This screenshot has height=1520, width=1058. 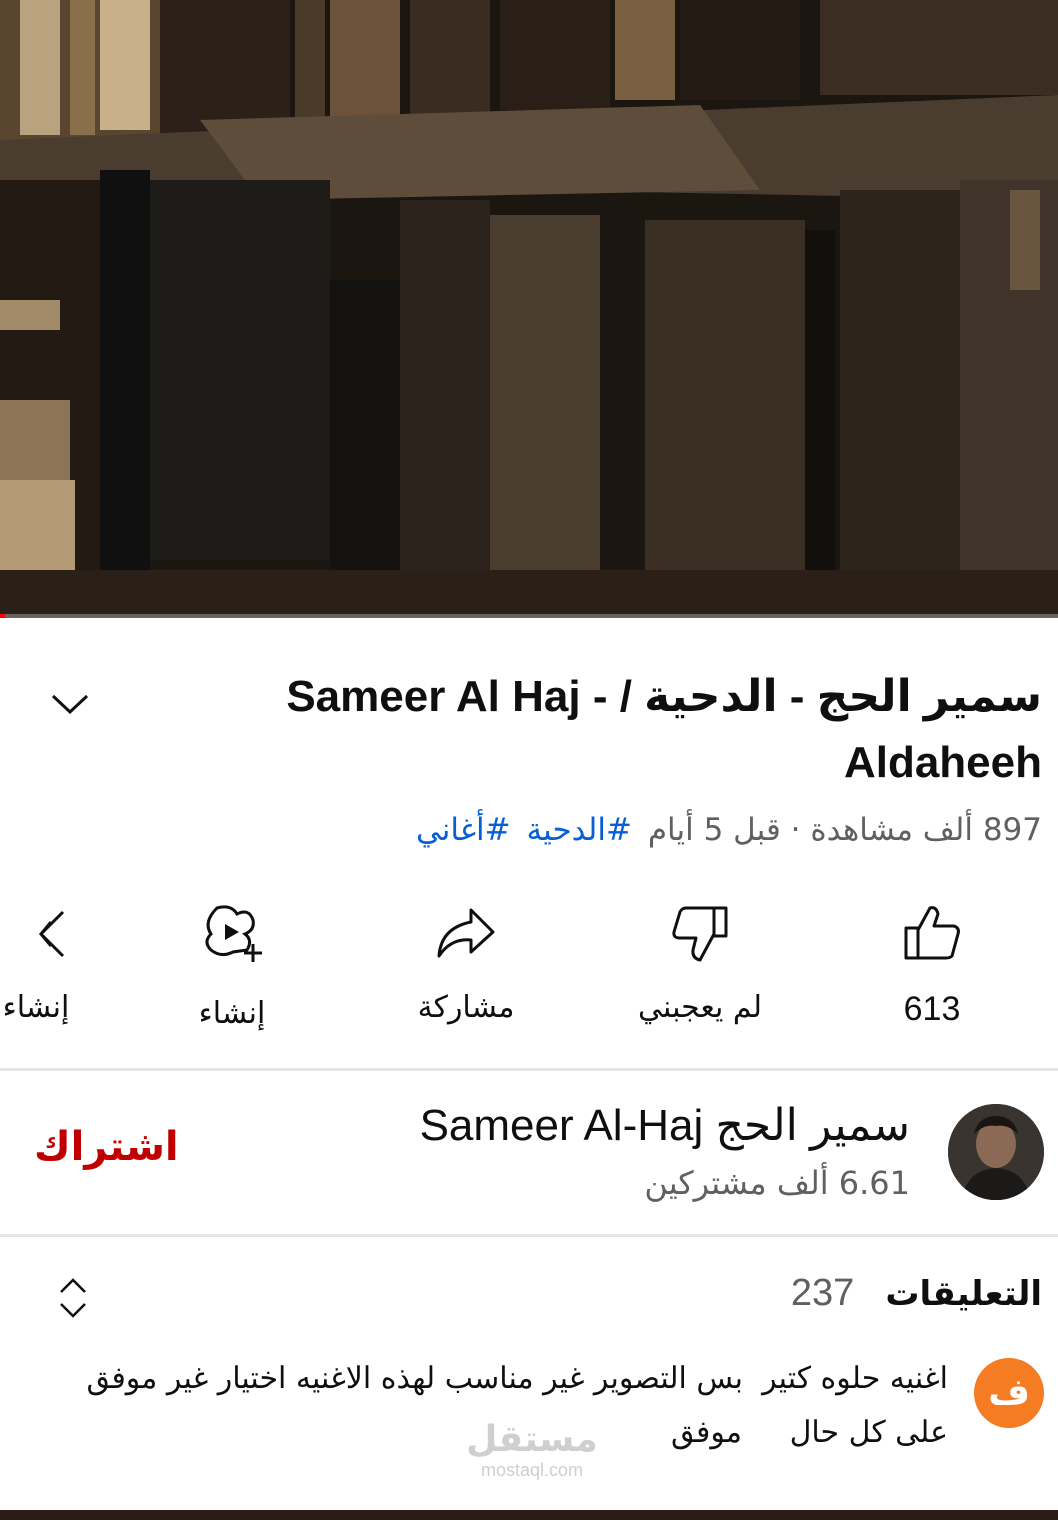 I want to click on dislike-button: لم يعجبني, so click(x=700, y=962).